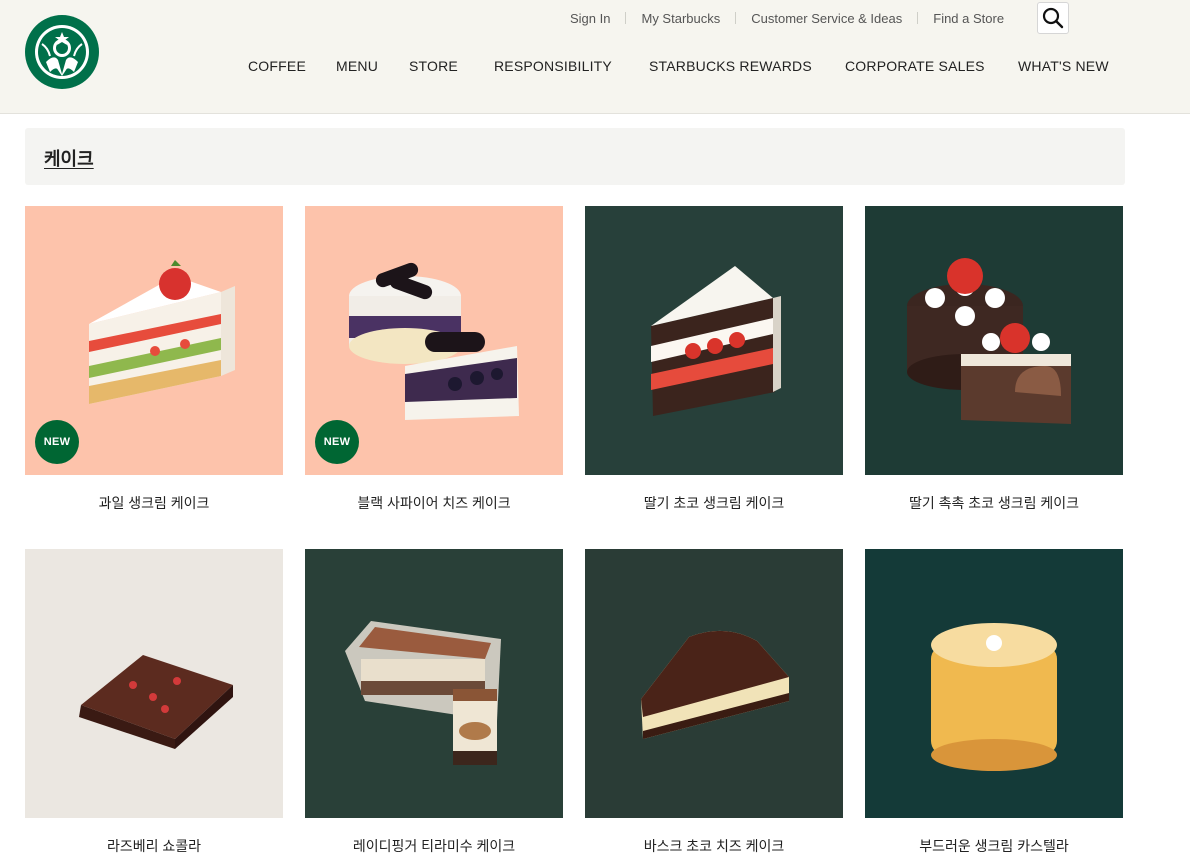 Image resolution: width=1190 pixels, height=860 pixels. Describe the element at coordinates (994, 503) in the screenshot. I see `product-name: 딸기 촉촉 초코 생크림 케이크` at that location.